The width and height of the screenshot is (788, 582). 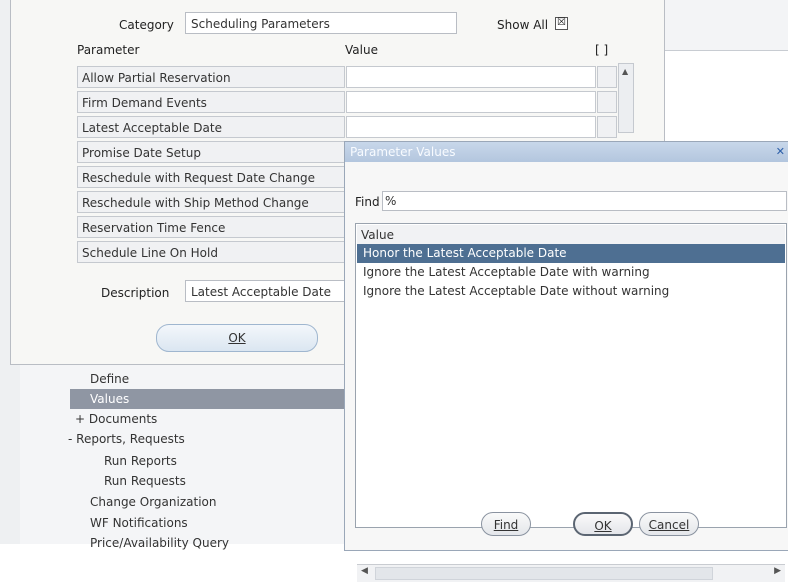 I want to click on list-header-value: Value, so click(x=571, y=235).